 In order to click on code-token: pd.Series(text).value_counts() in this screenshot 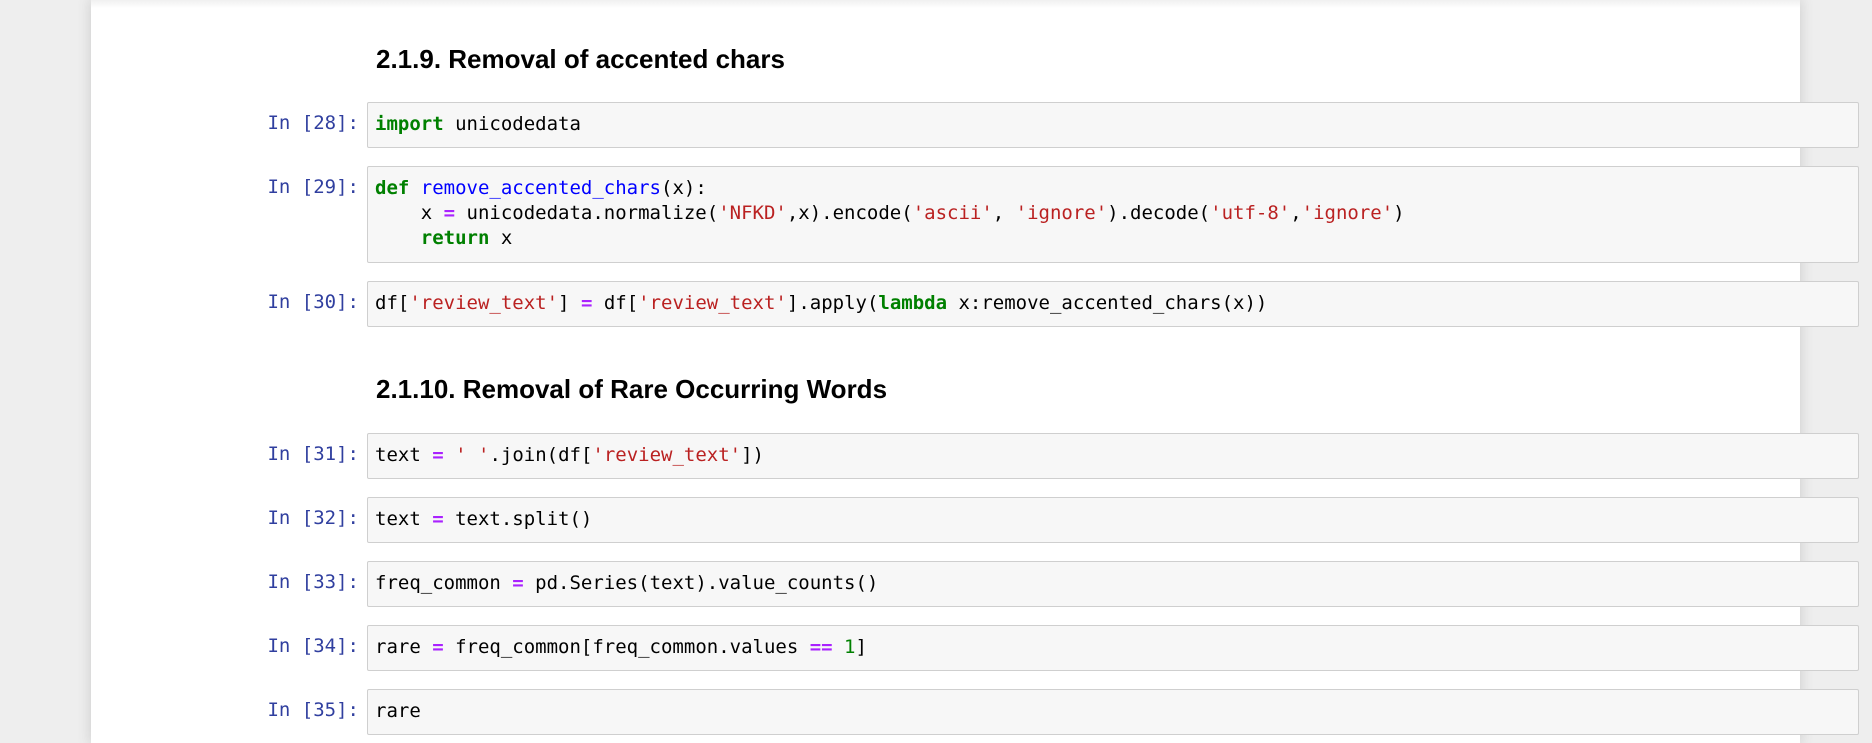, I will do `click(701, 583)`.